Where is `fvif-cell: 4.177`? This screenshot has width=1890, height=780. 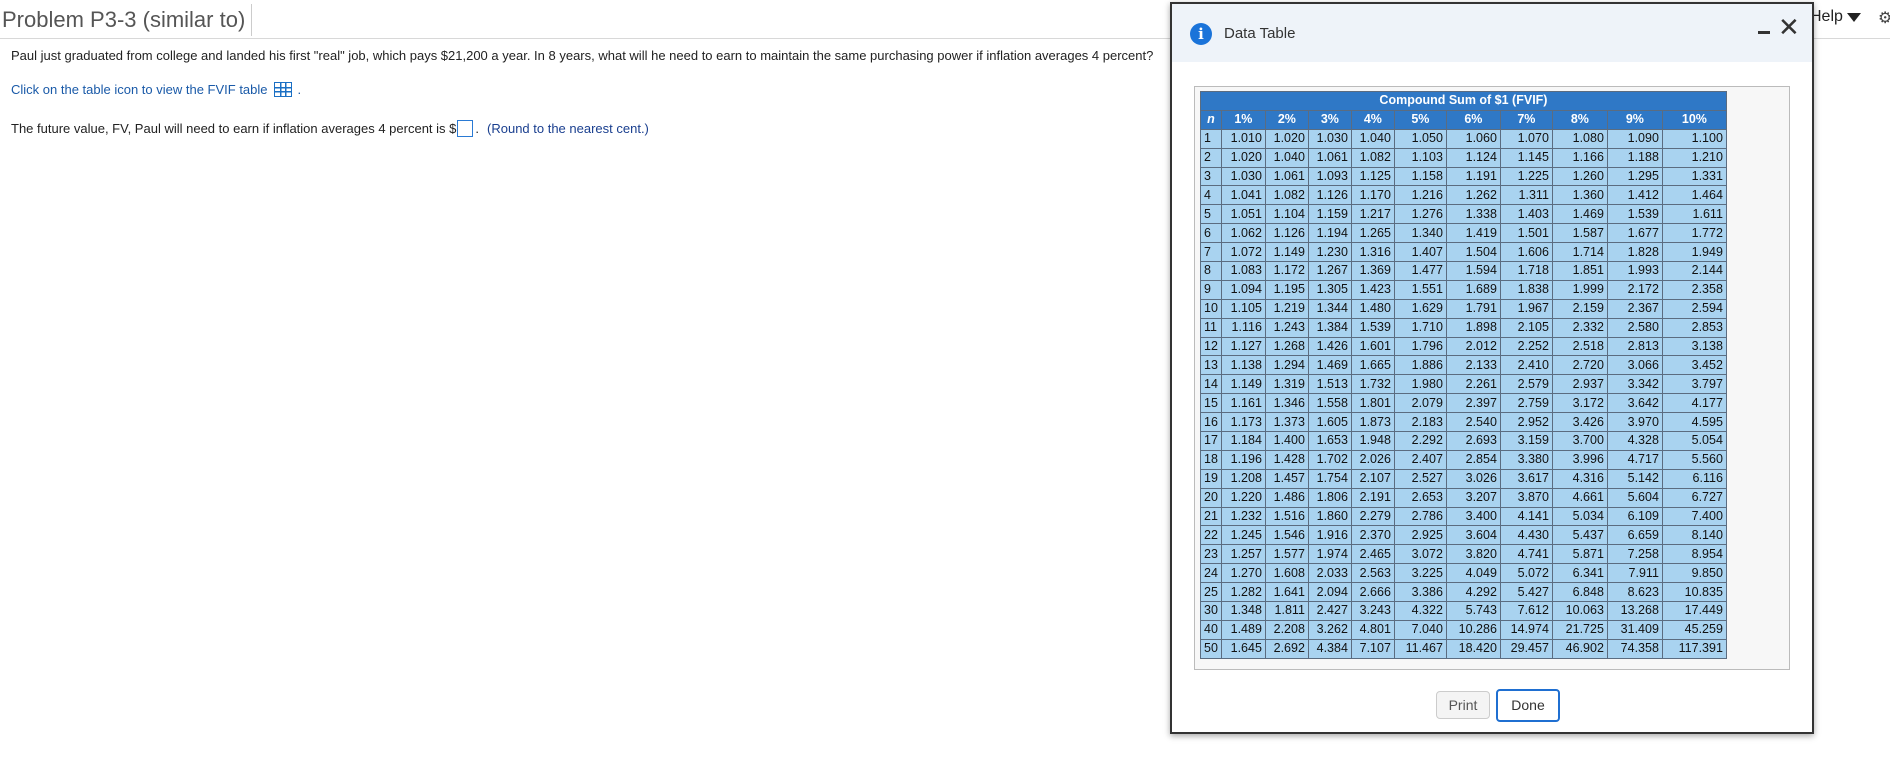 fvif-cell: 4.177 is located at coordinates (1694, 403).